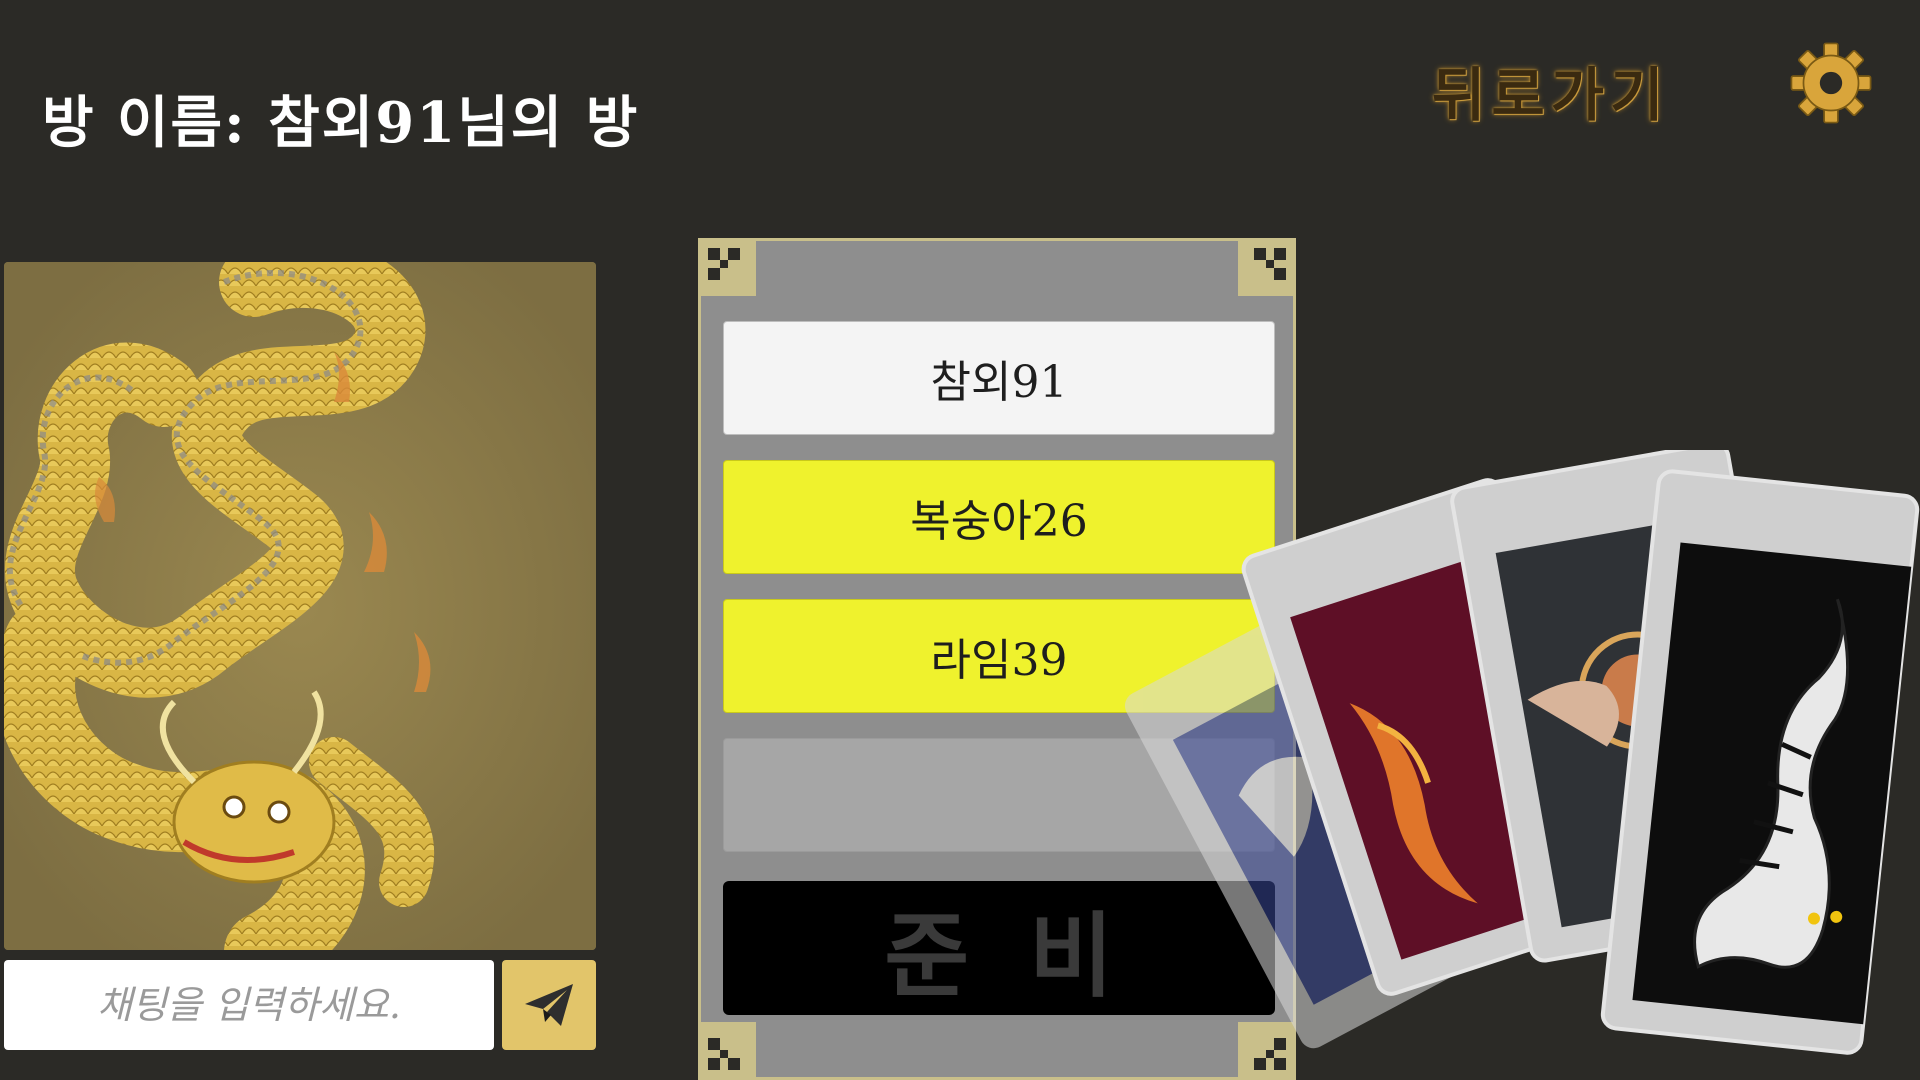  I want to click on player-name: 라임39, so click(999, 660).